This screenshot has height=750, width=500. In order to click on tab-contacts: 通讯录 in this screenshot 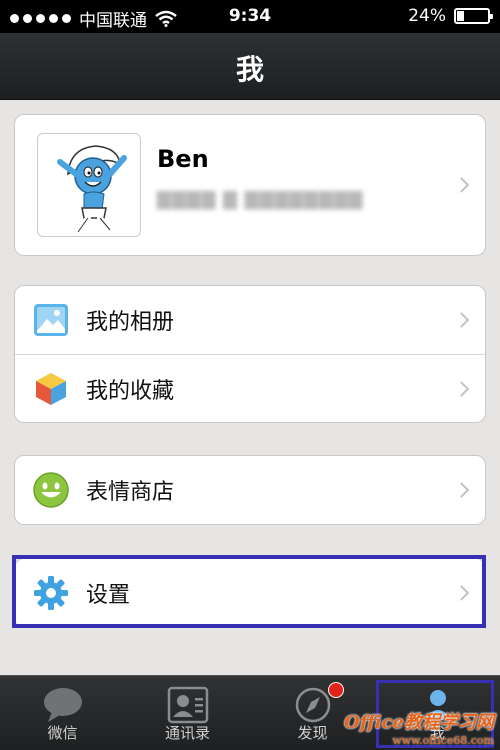, I will do `click(187, 713)`.